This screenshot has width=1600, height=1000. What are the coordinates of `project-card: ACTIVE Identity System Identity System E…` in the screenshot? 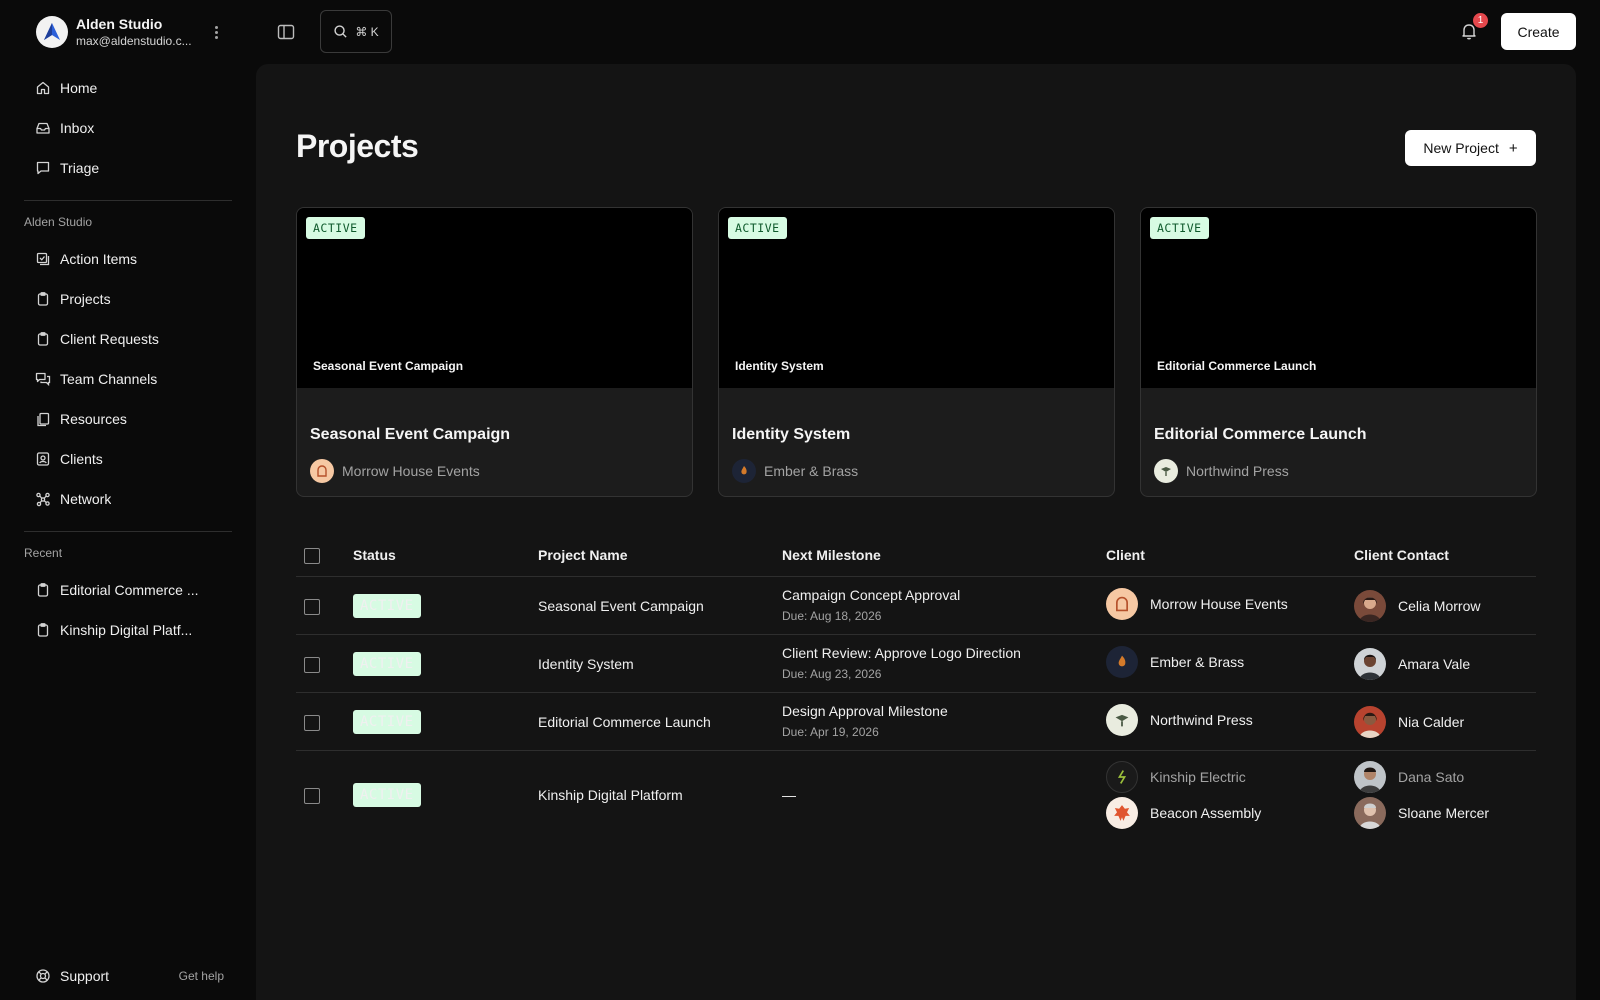 It's located at (916, 352).